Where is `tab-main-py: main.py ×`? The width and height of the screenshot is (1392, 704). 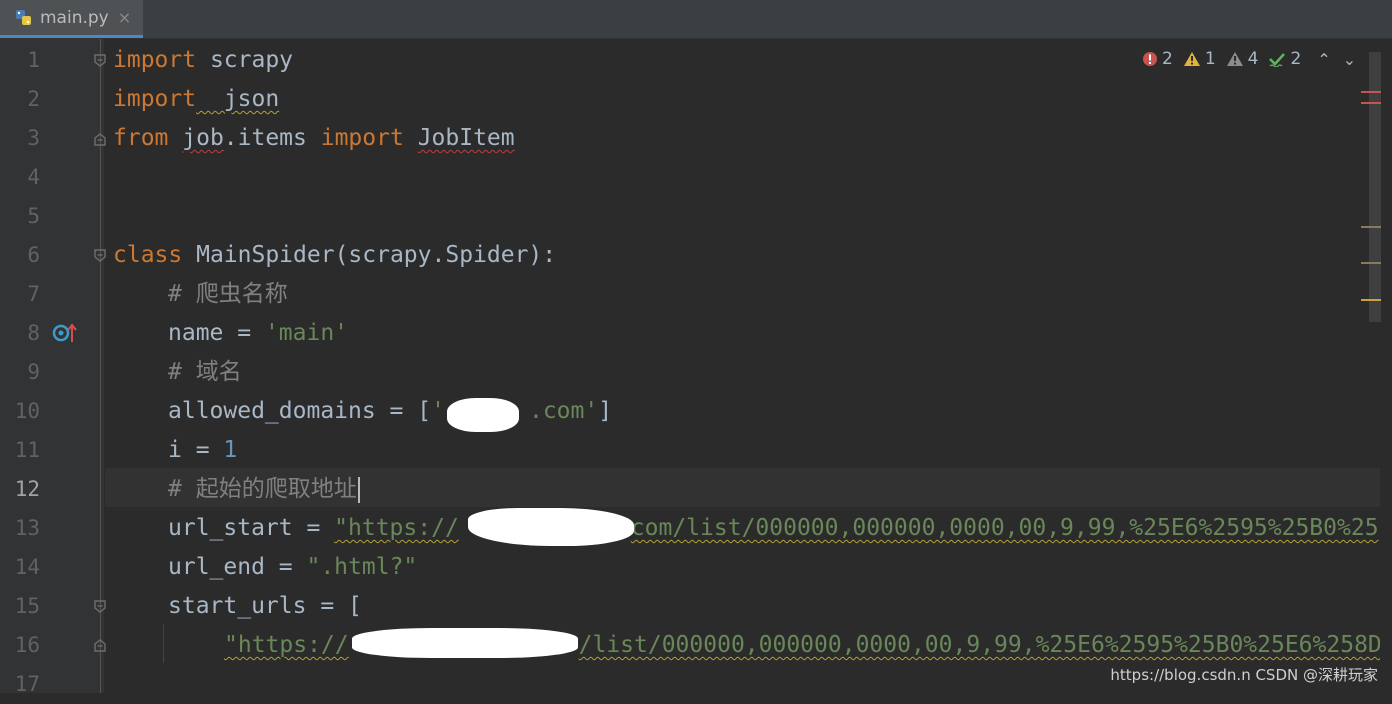
tab-main-py: main.py × is located at coordinates (71, 19).